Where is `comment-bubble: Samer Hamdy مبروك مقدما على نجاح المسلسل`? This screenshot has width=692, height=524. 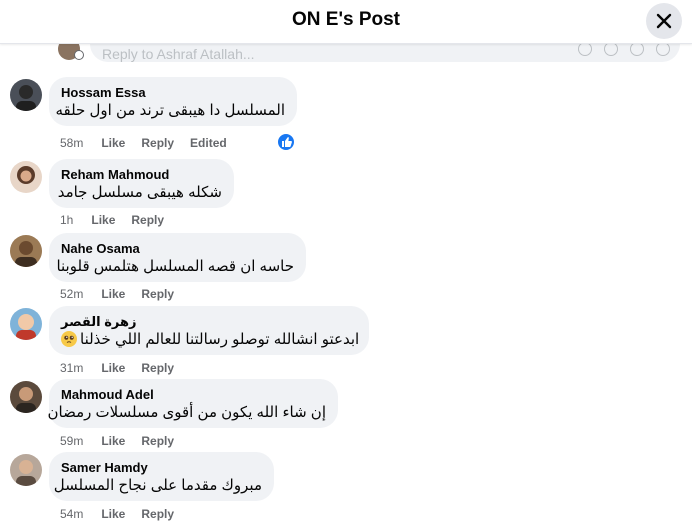
comment-bubble: Samer Hamdy مبروك مقدما على نجاح المسلسل is located at coordinates (161, 476).